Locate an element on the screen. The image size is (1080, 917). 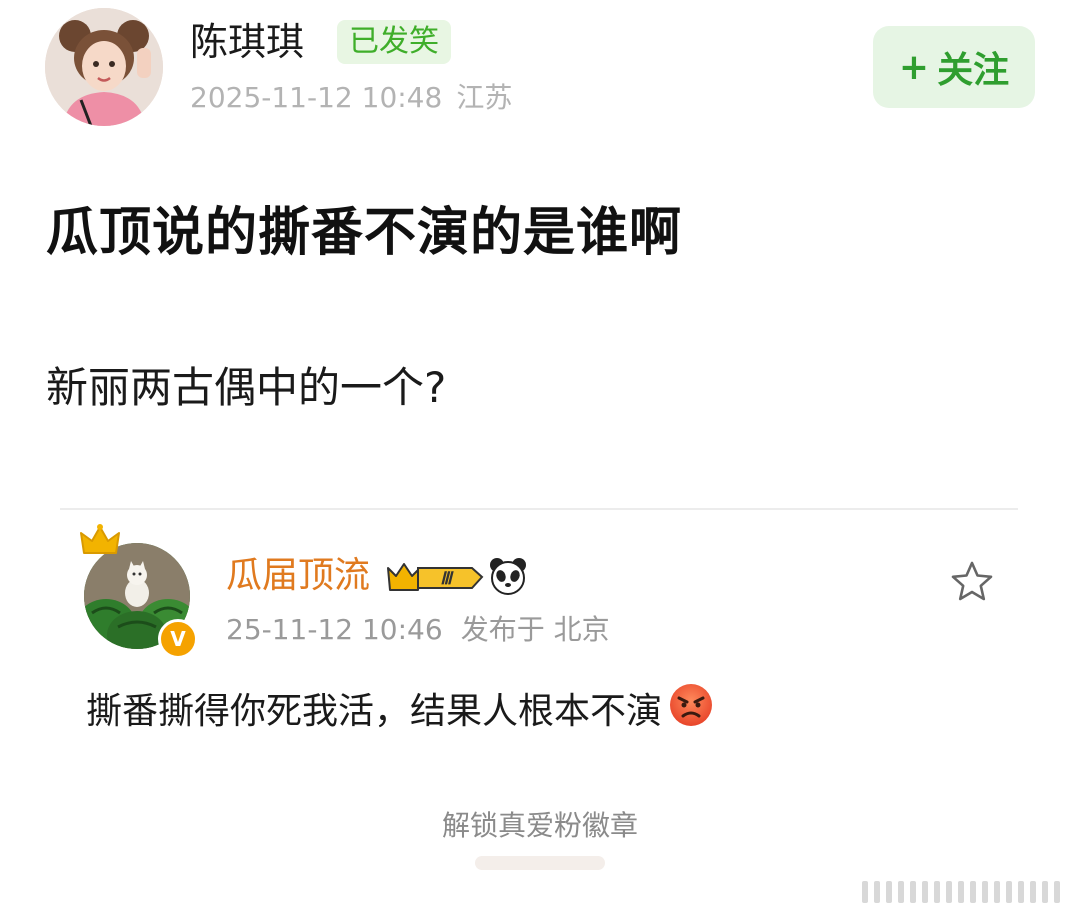
post-location: 江苏 is located at coordinates (484, 97).